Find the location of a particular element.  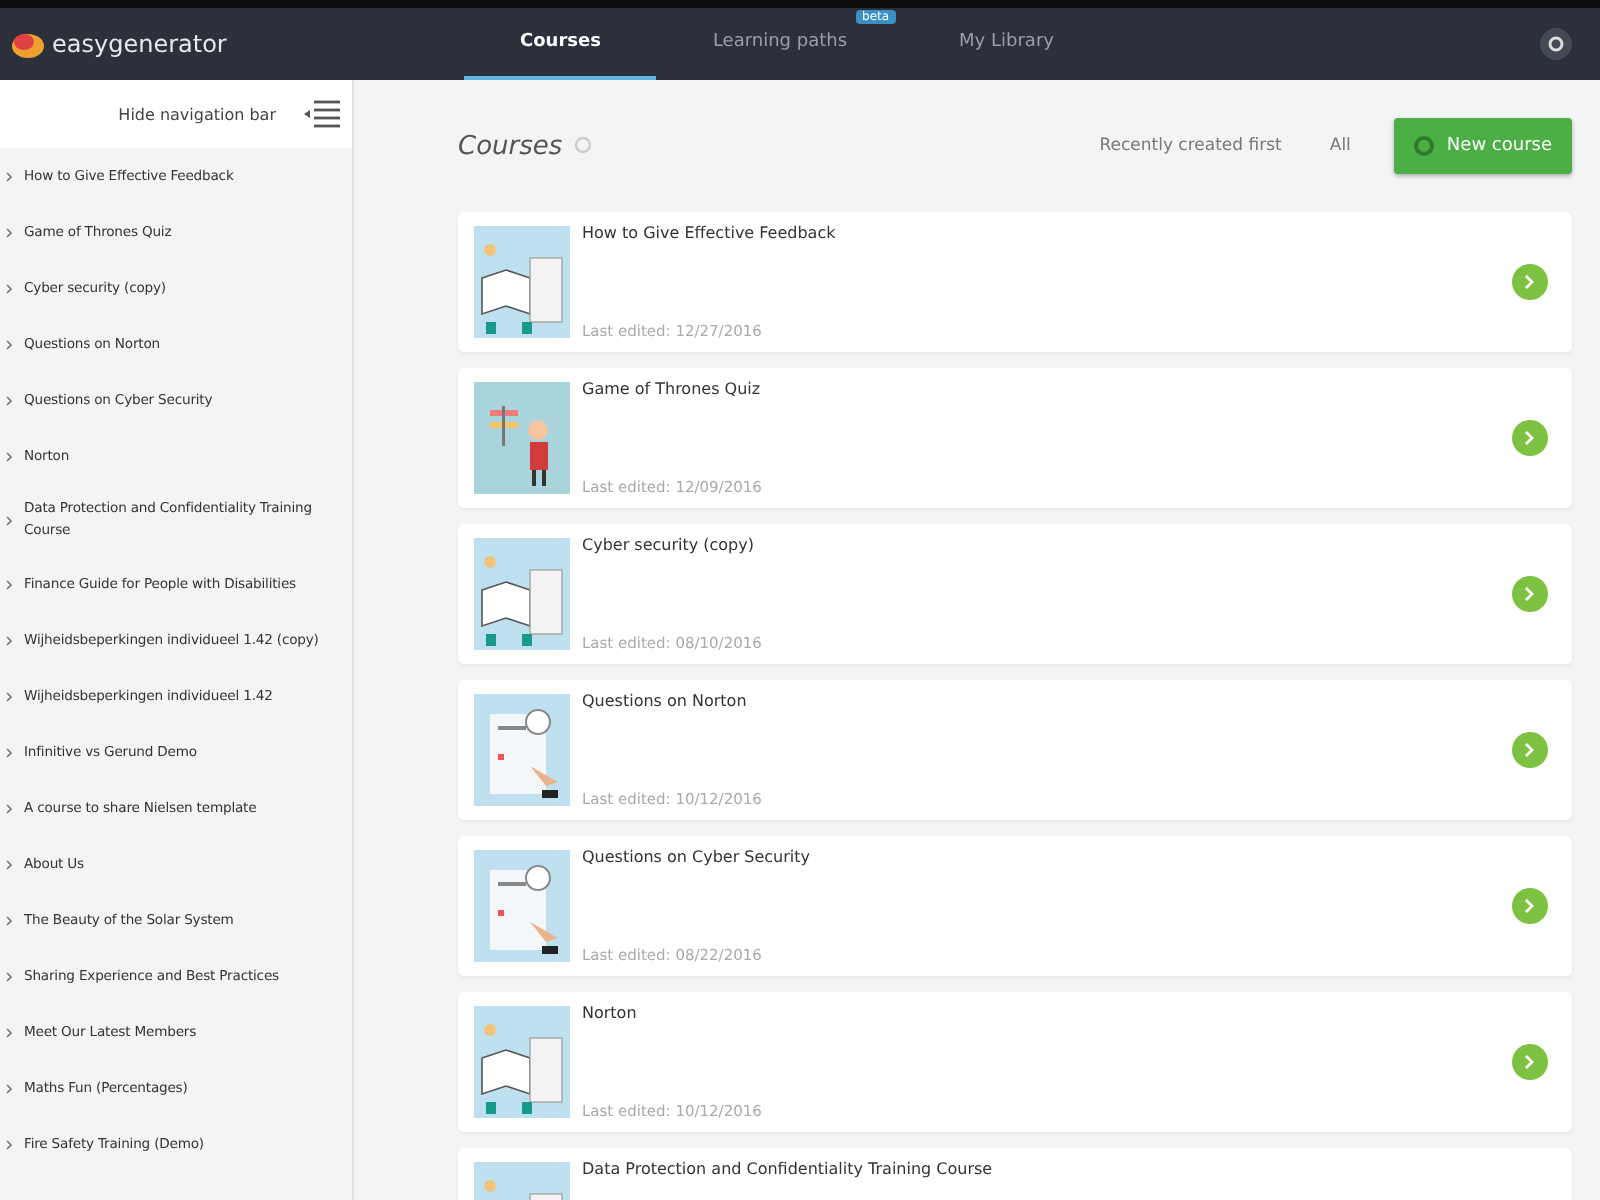

ring-icon is located at coordinates (1556, 44).